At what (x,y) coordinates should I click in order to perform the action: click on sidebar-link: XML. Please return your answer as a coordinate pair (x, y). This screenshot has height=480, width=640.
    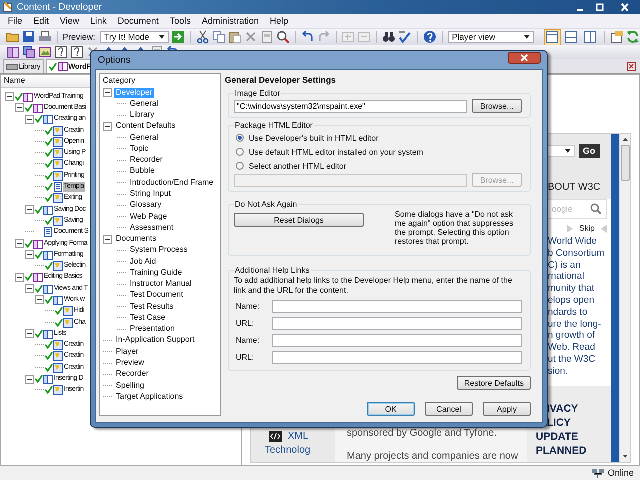
    Looking at the image, I should click on (298, 436).